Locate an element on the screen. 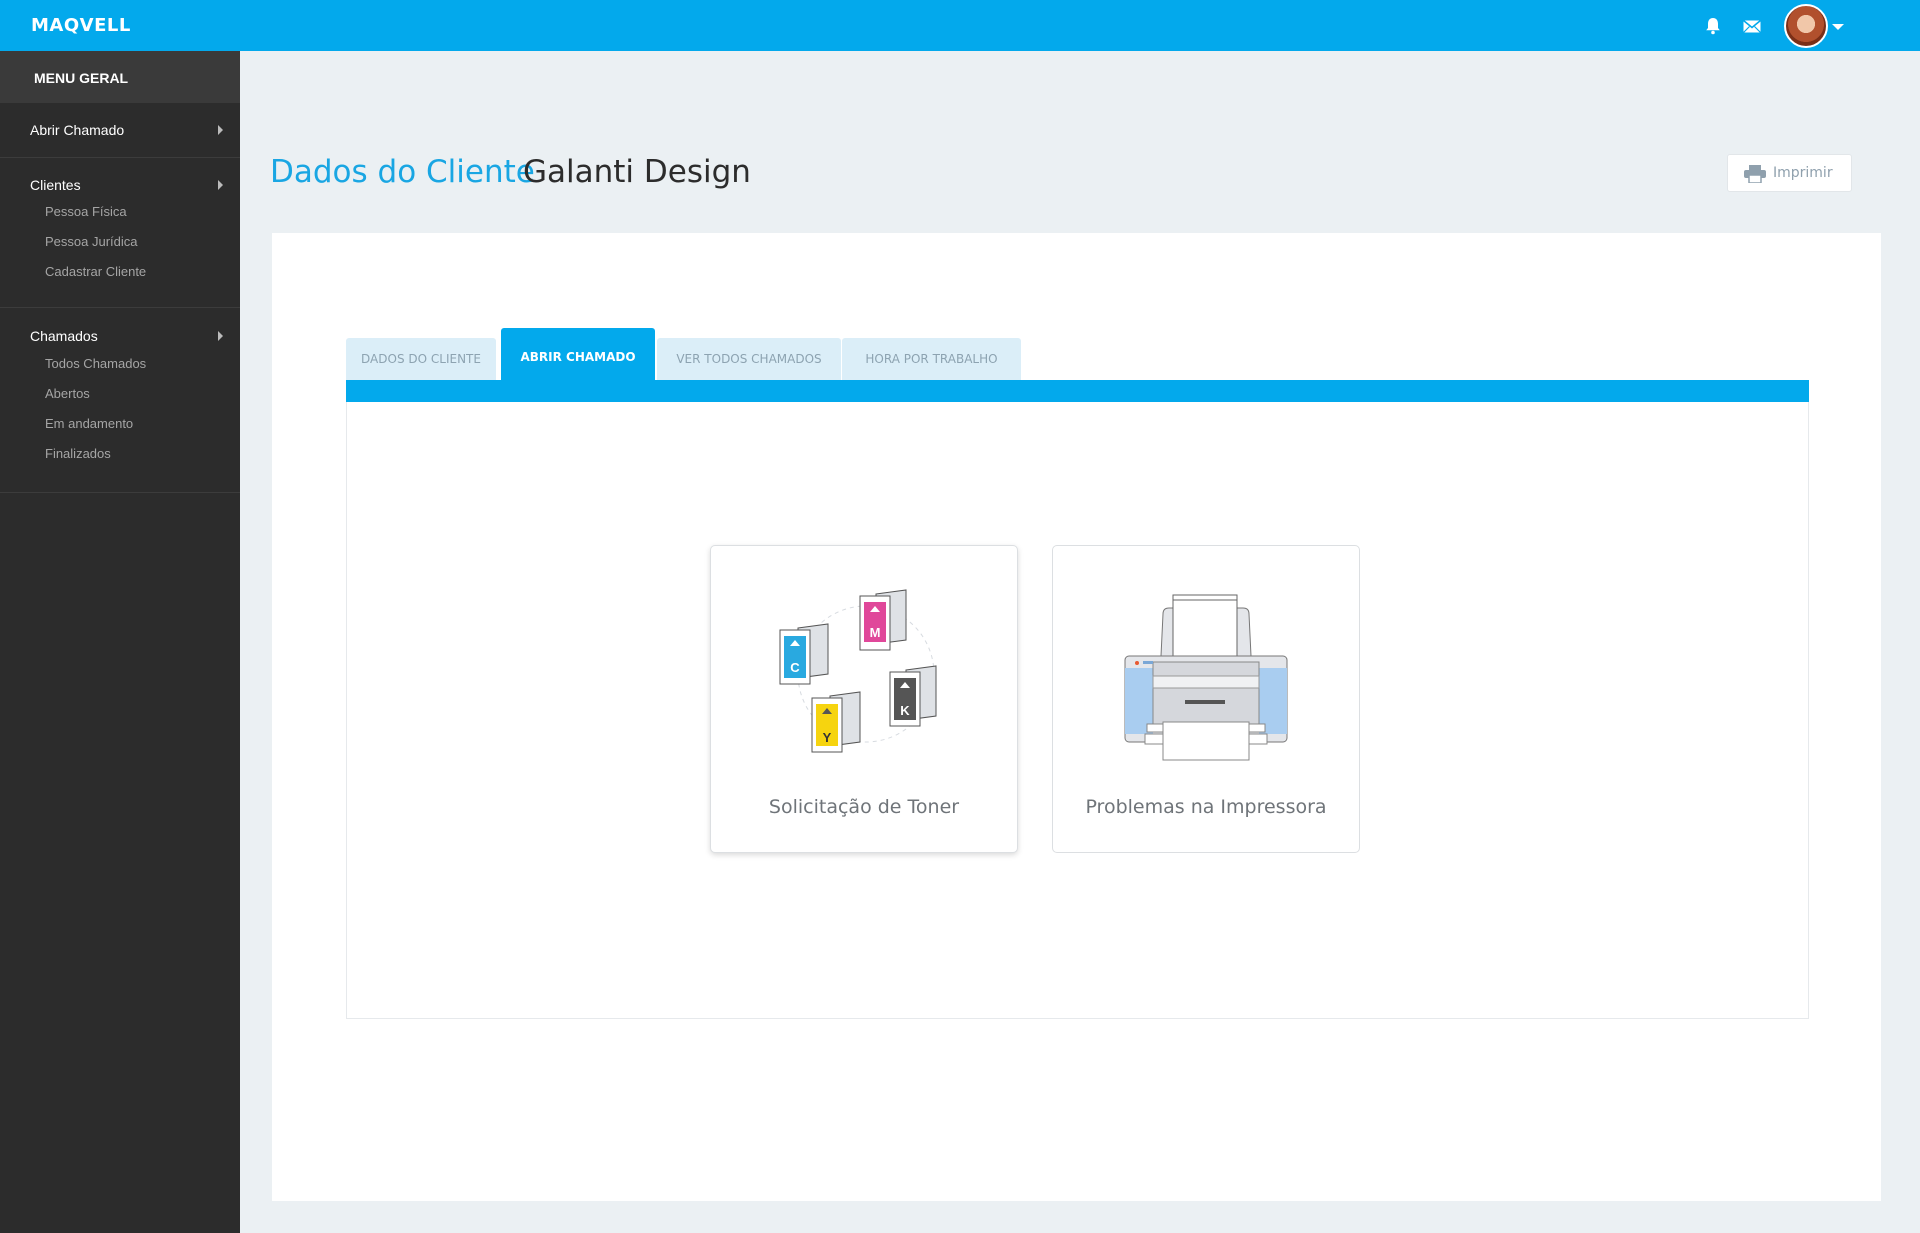 The height and width of the screenshot is (1233, 1920). sidebar-item-clientes: Clientes is located at coordinates (120, 185).